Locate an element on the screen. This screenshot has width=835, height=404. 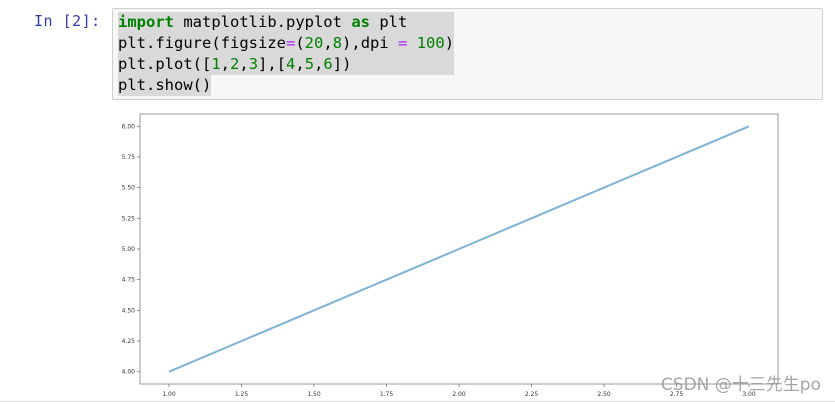
code-line: import matplotlib.pyplot as plt is located at coordinates (286, 22).